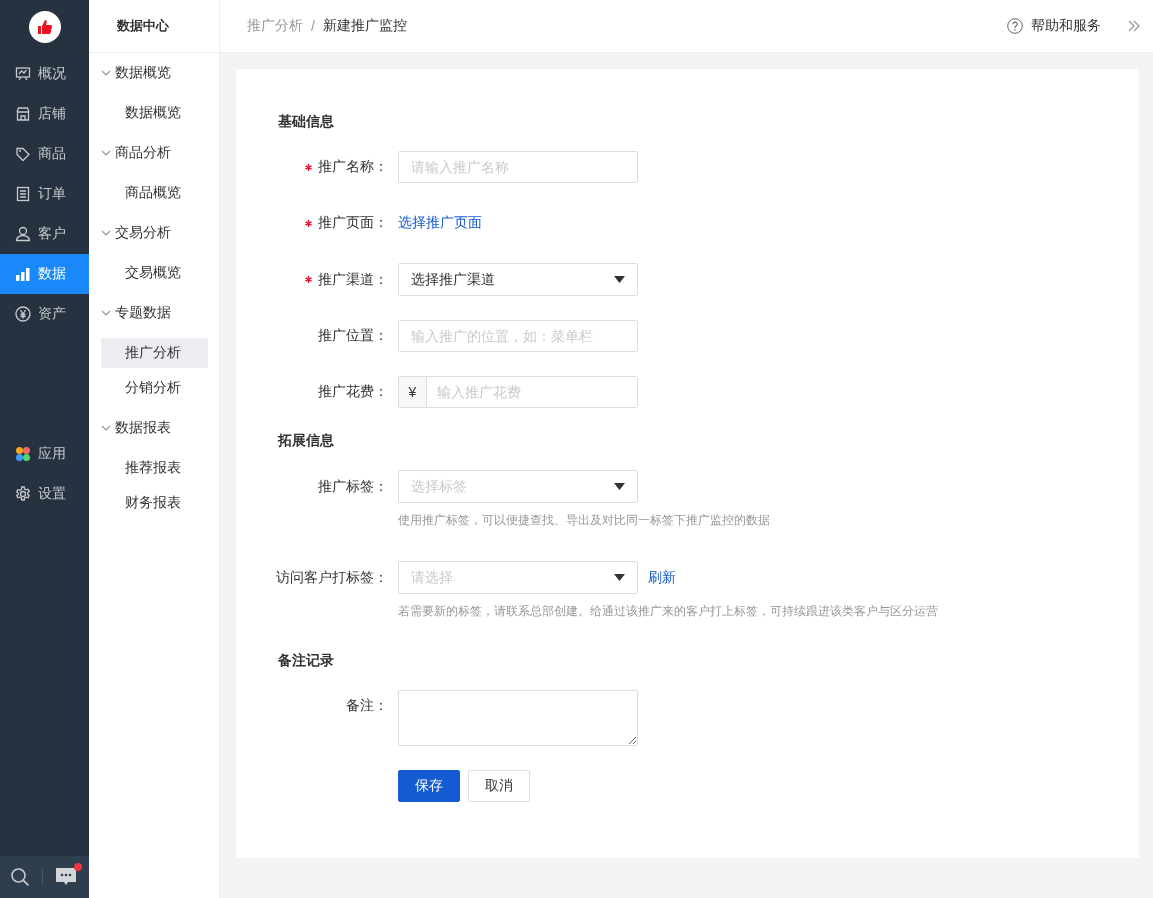 The height and width of the screenshot is (898, 1153). I want to click on field-label: 推广页面：, so click(353, 223).